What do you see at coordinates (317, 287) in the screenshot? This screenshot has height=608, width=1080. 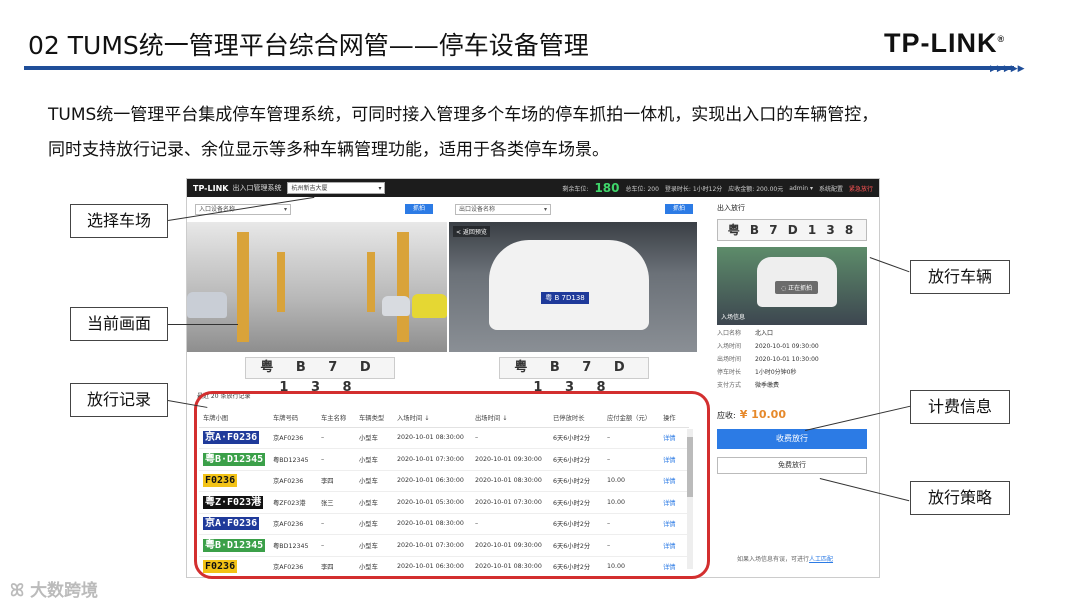 I see `entry-camera-view` at bounding box center [317, 287].